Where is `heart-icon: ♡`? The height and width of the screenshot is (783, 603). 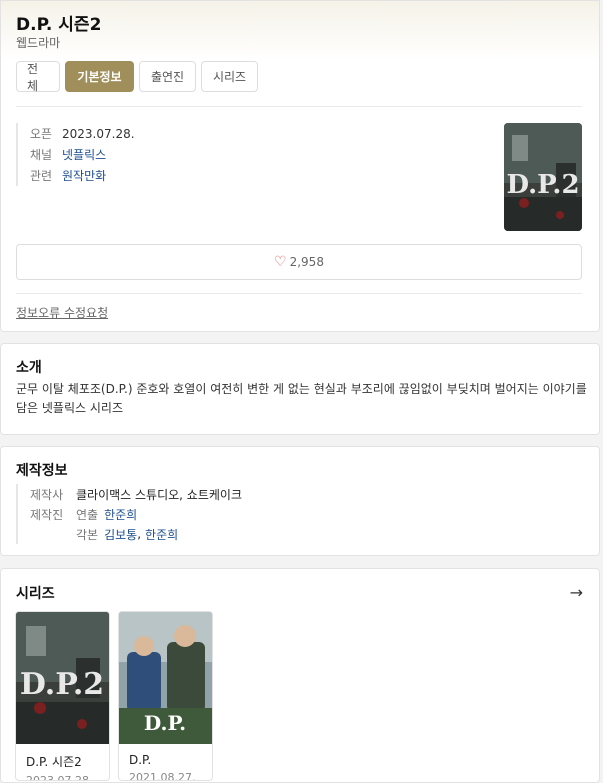
heart-icon: ♡ is located at coordinates (280, 262).